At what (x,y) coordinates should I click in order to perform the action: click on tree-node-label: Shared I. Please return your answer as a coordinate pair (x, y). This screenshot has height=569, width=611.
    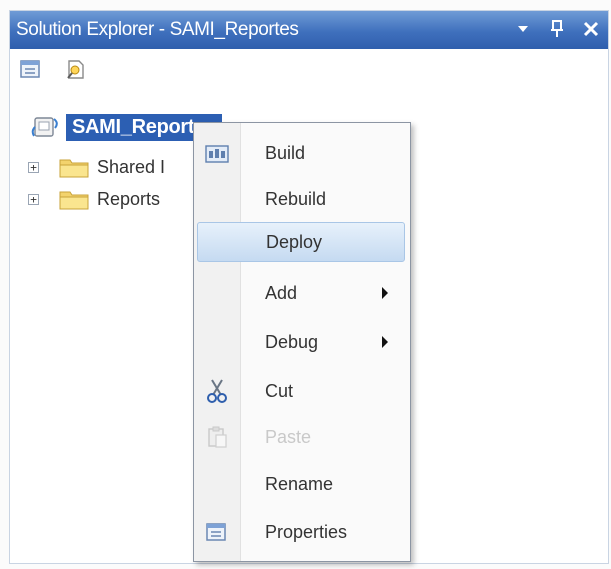
    Looking at the image, I should click on (131, 166).